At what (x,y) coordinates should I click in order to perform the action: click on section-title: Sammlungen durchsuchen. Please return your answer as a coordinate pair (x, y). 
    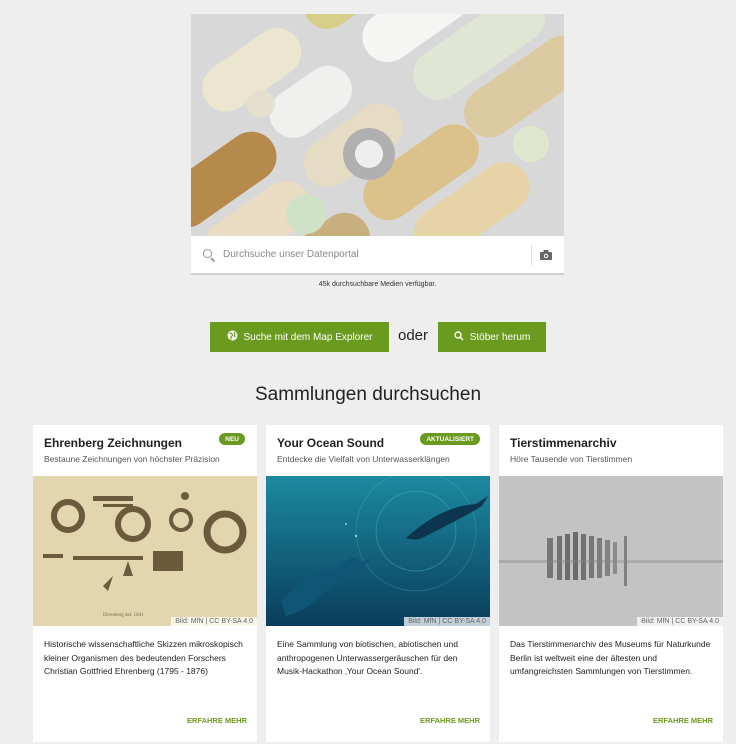
    Looking at the image, I should click on (368, 394).